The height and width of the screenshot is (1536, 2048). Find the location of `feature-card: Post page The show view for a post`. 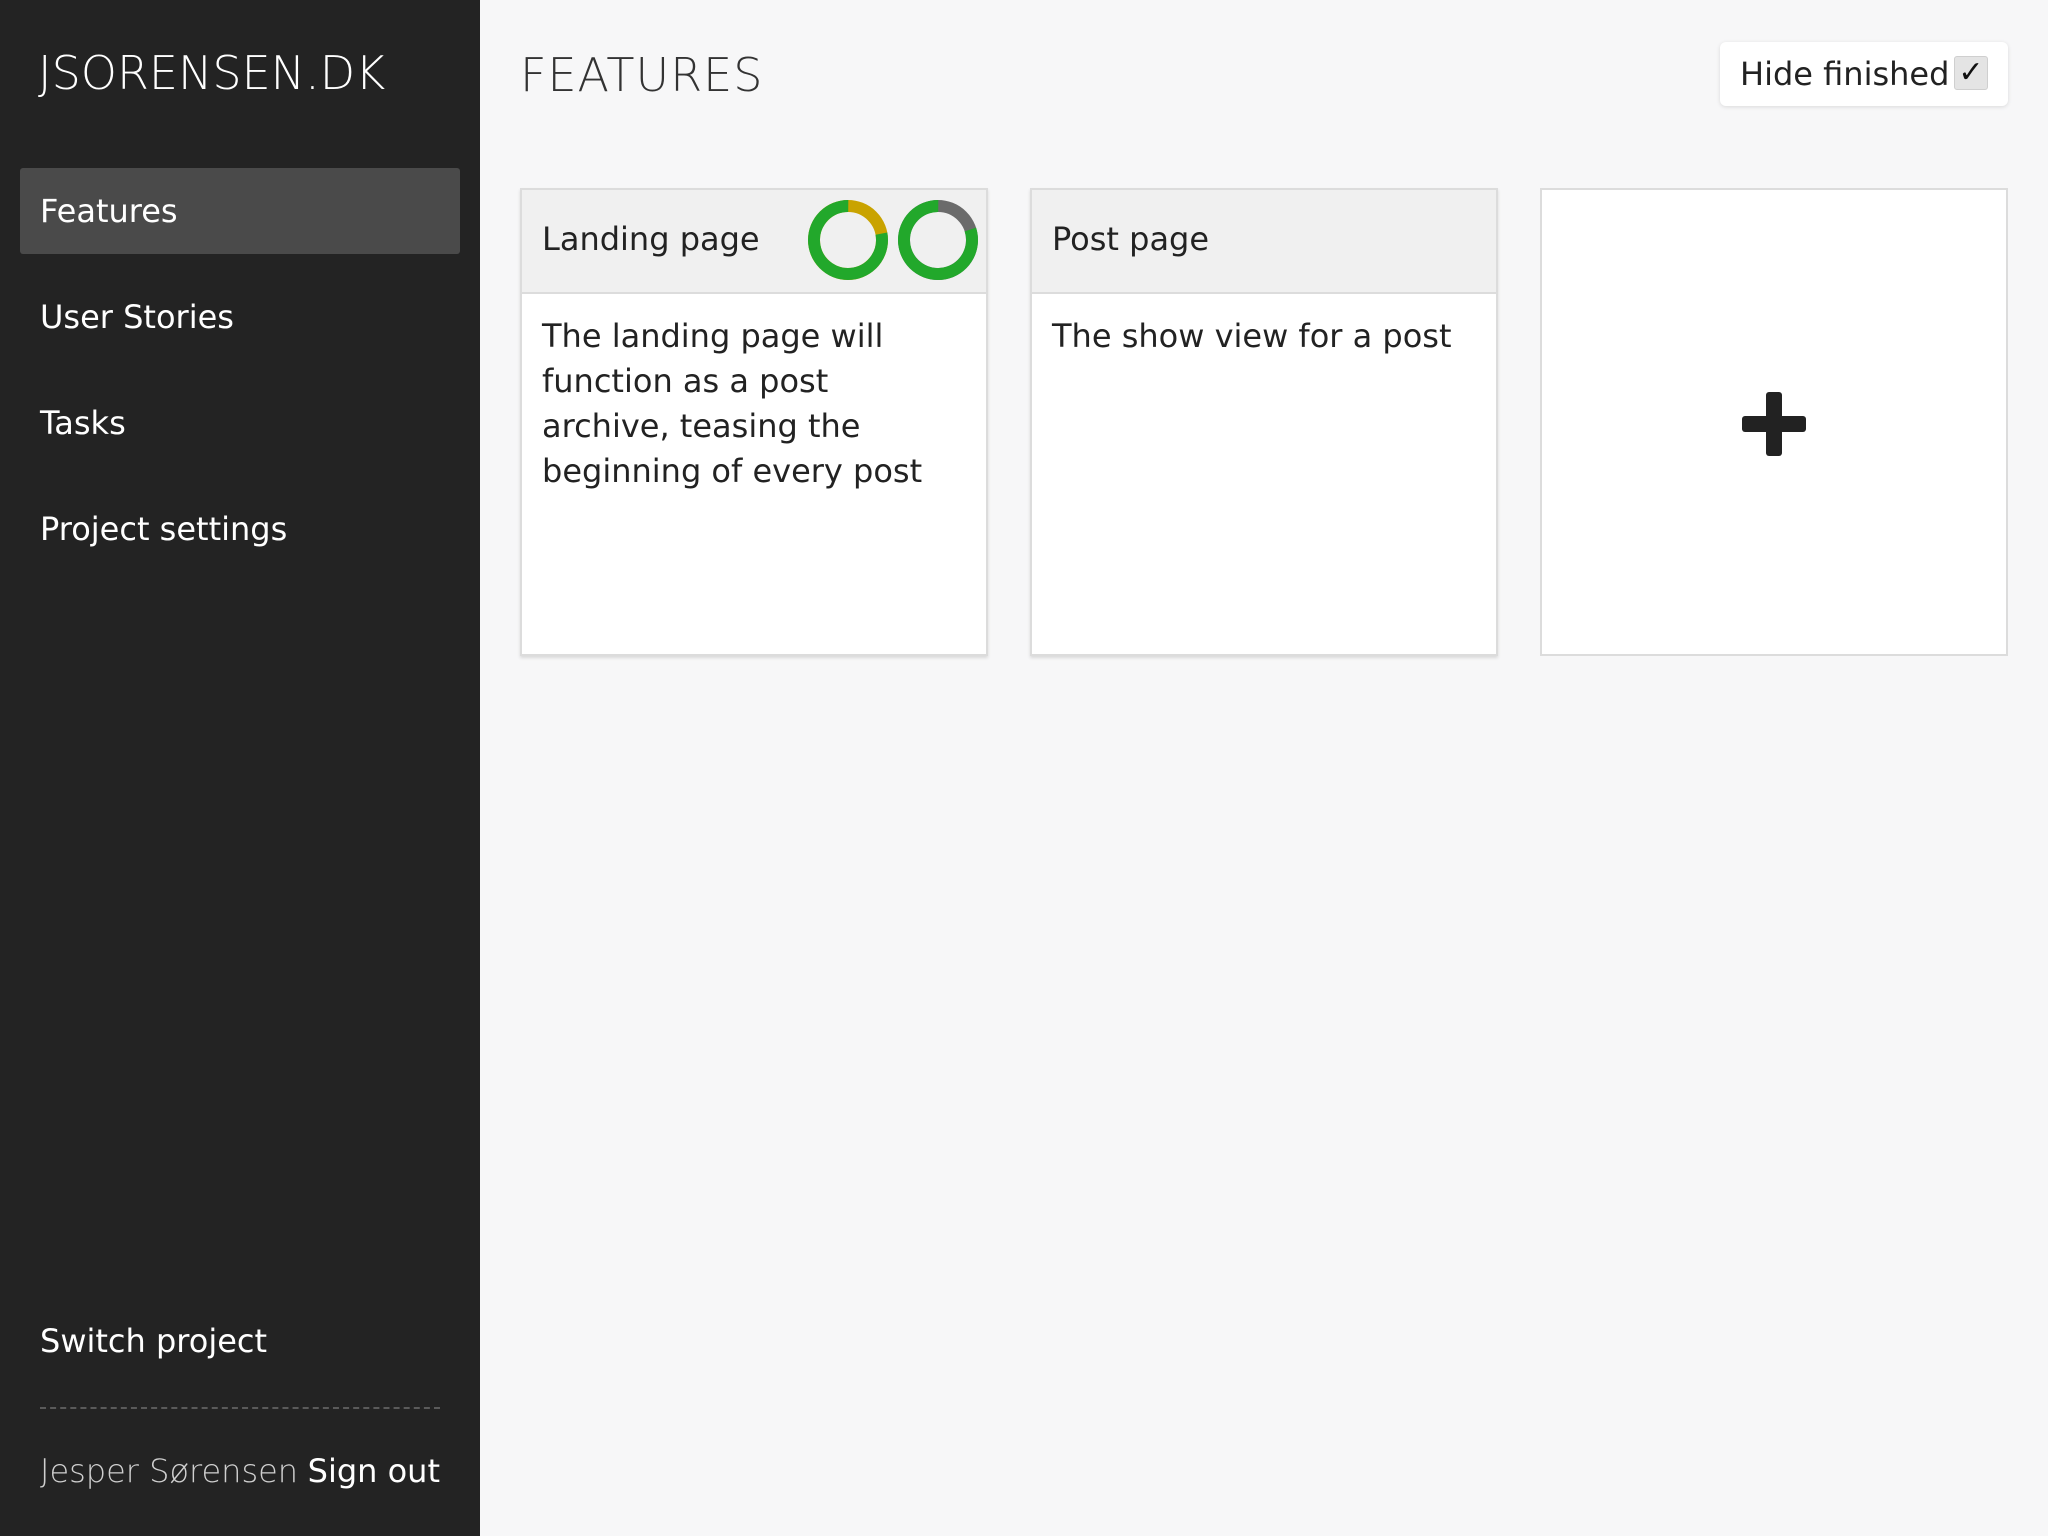

feature-card: Post page The show view for a post is located at coordinates (1264, 422).